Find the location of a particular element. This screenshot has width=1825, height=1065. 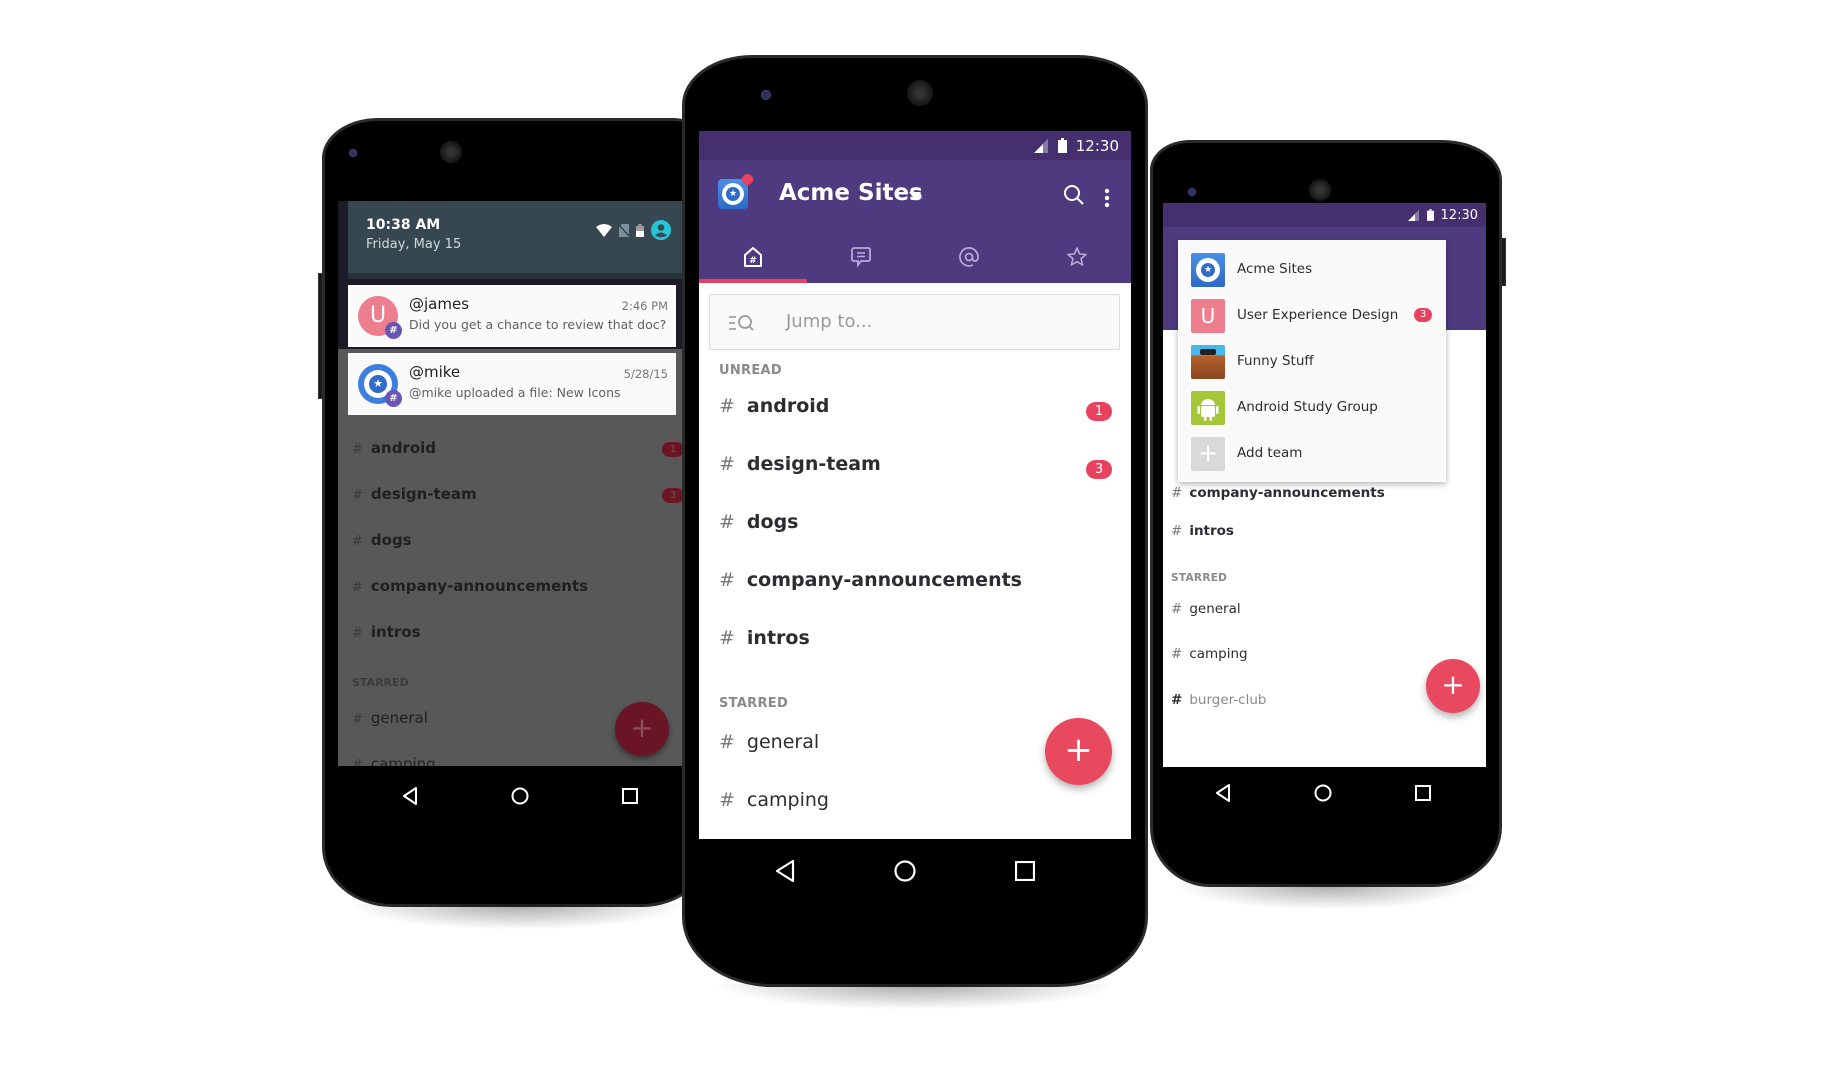

shade-time: 10:38 AM is located at coordinates (403, 225).